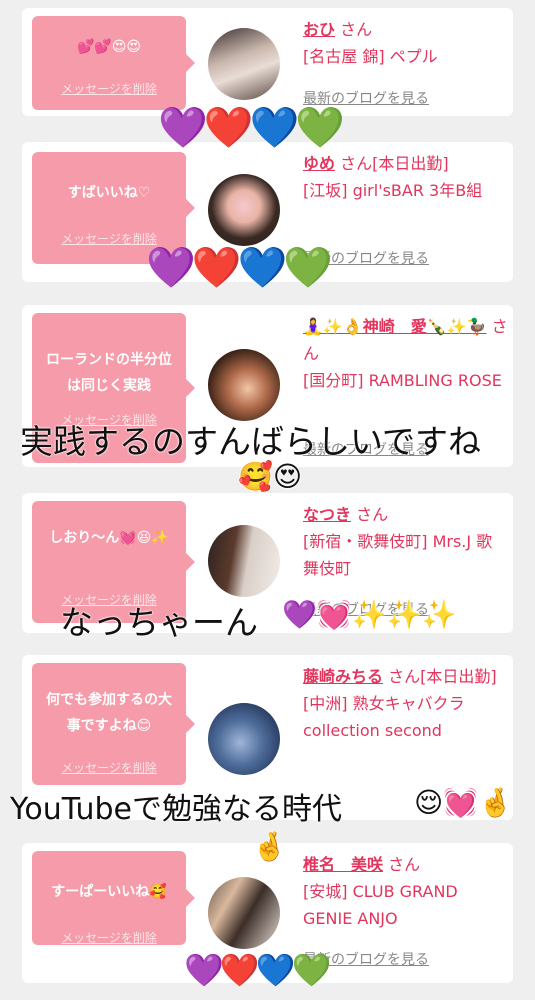 The width and height of the screenshot is (535, 1000). I want to click on message-bubble: 何でも参加するの大事ですよね😊 メッセージを削除, so click(113, 724).